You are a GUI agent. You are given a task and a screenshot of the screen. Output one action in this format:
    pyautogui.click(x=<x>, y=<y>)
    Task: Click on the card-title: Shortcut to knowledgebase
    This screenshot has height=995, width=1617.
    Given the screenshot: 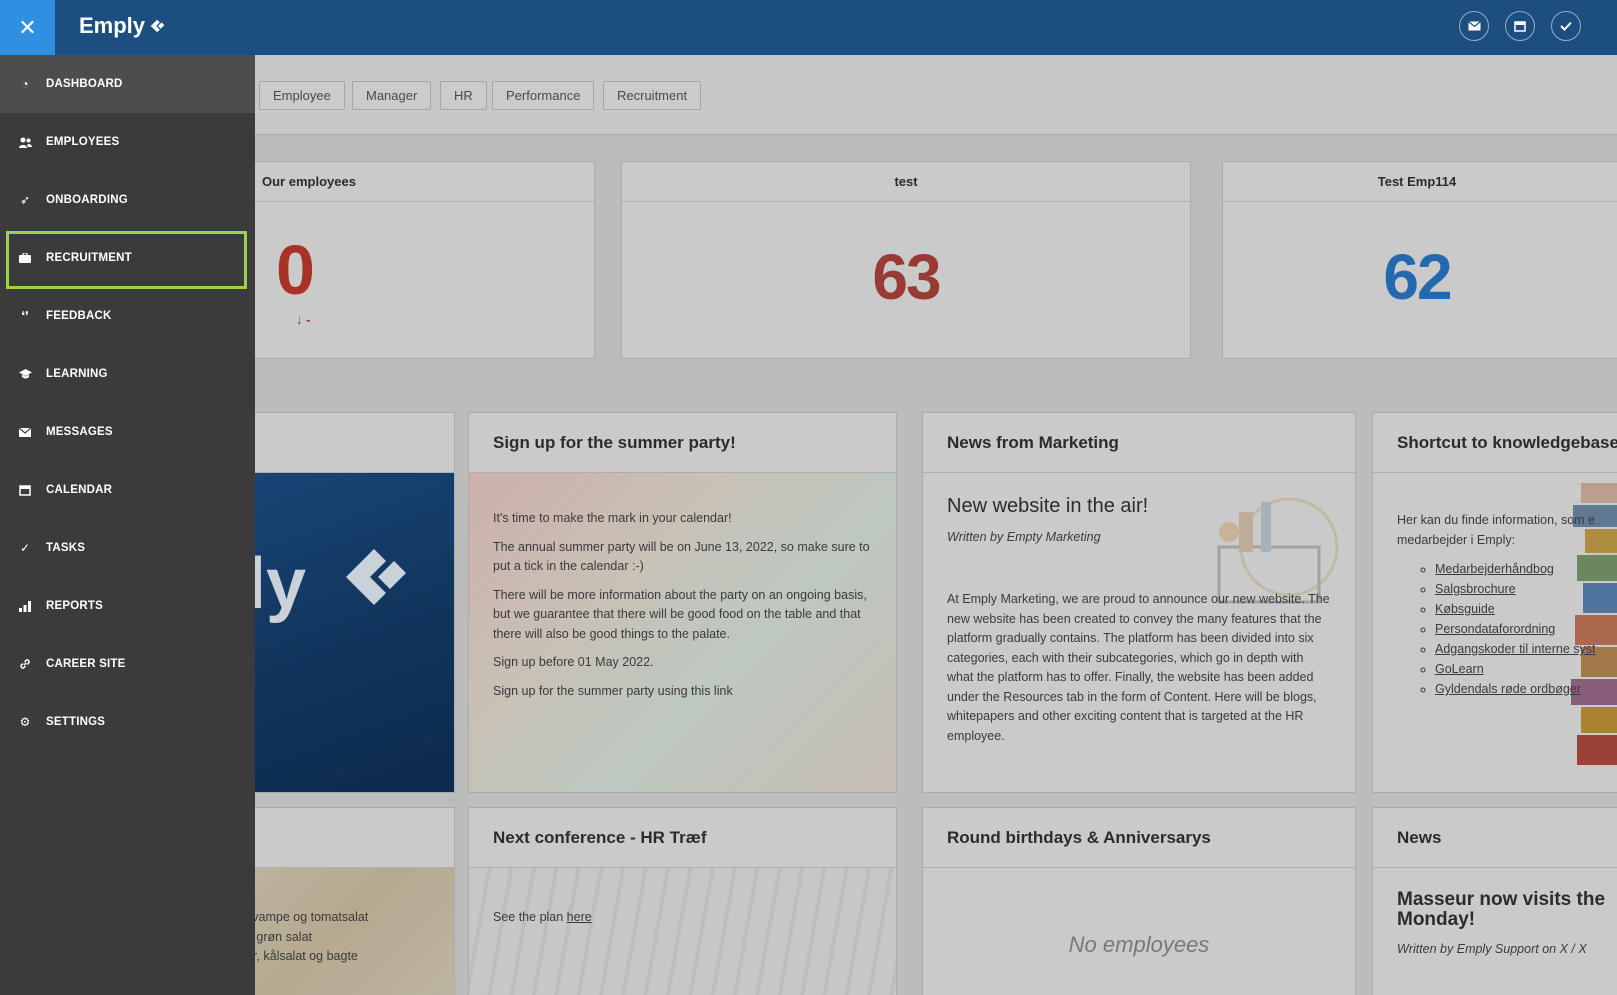 What is the action you would take?
    pyautogui.click(x=1495, y=443)
    